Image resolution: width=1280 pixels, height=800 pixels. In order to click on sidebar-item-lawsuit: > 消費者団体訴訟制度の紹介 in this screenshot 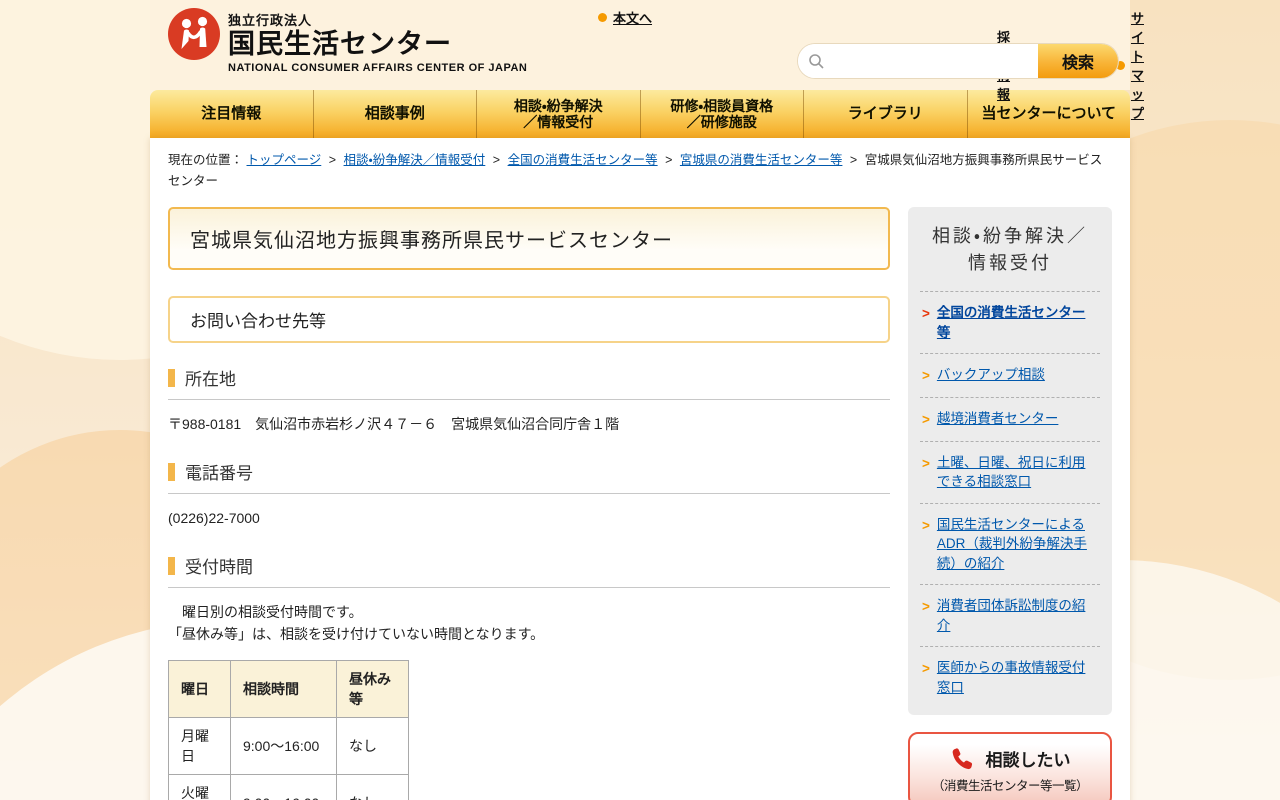, I will do `click(1010, 615)`.